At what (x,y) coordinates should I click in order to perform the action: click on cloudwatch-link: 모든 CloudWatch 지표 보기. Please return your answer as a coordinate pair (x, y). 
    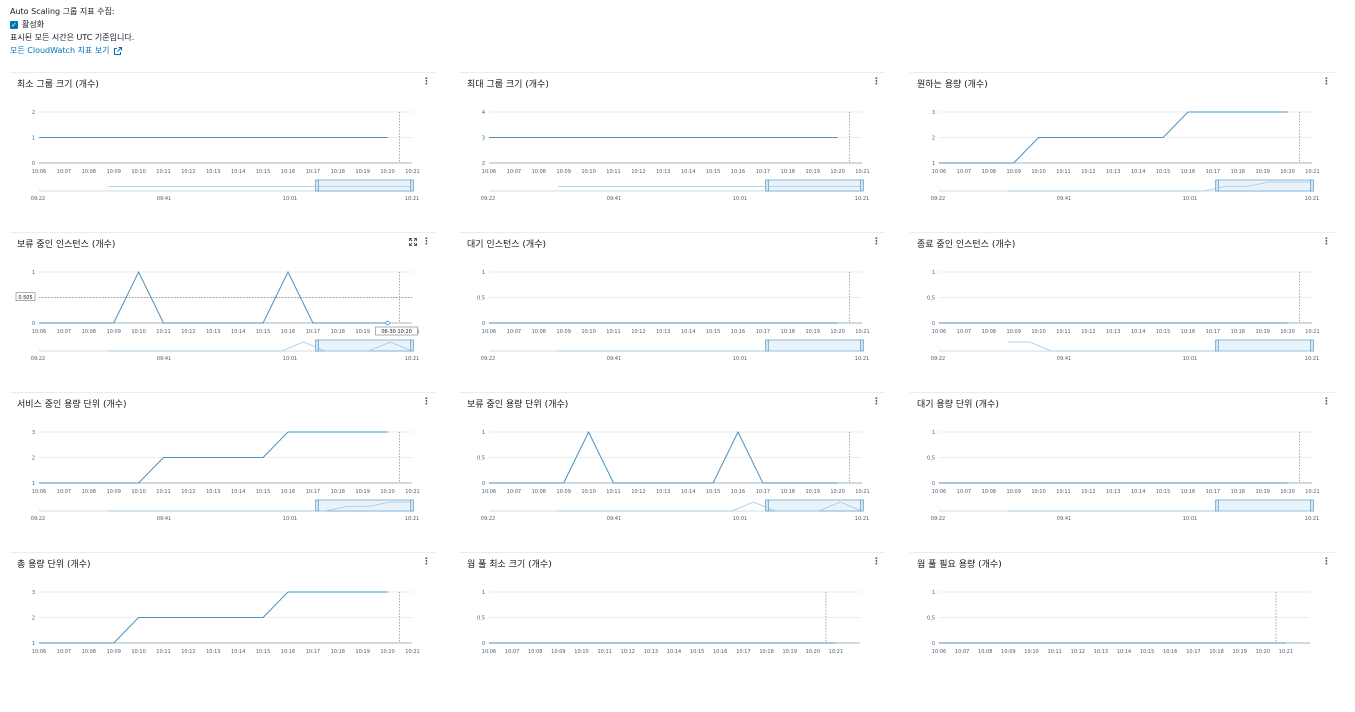
    Looking at the image, I should click on (60, 51).